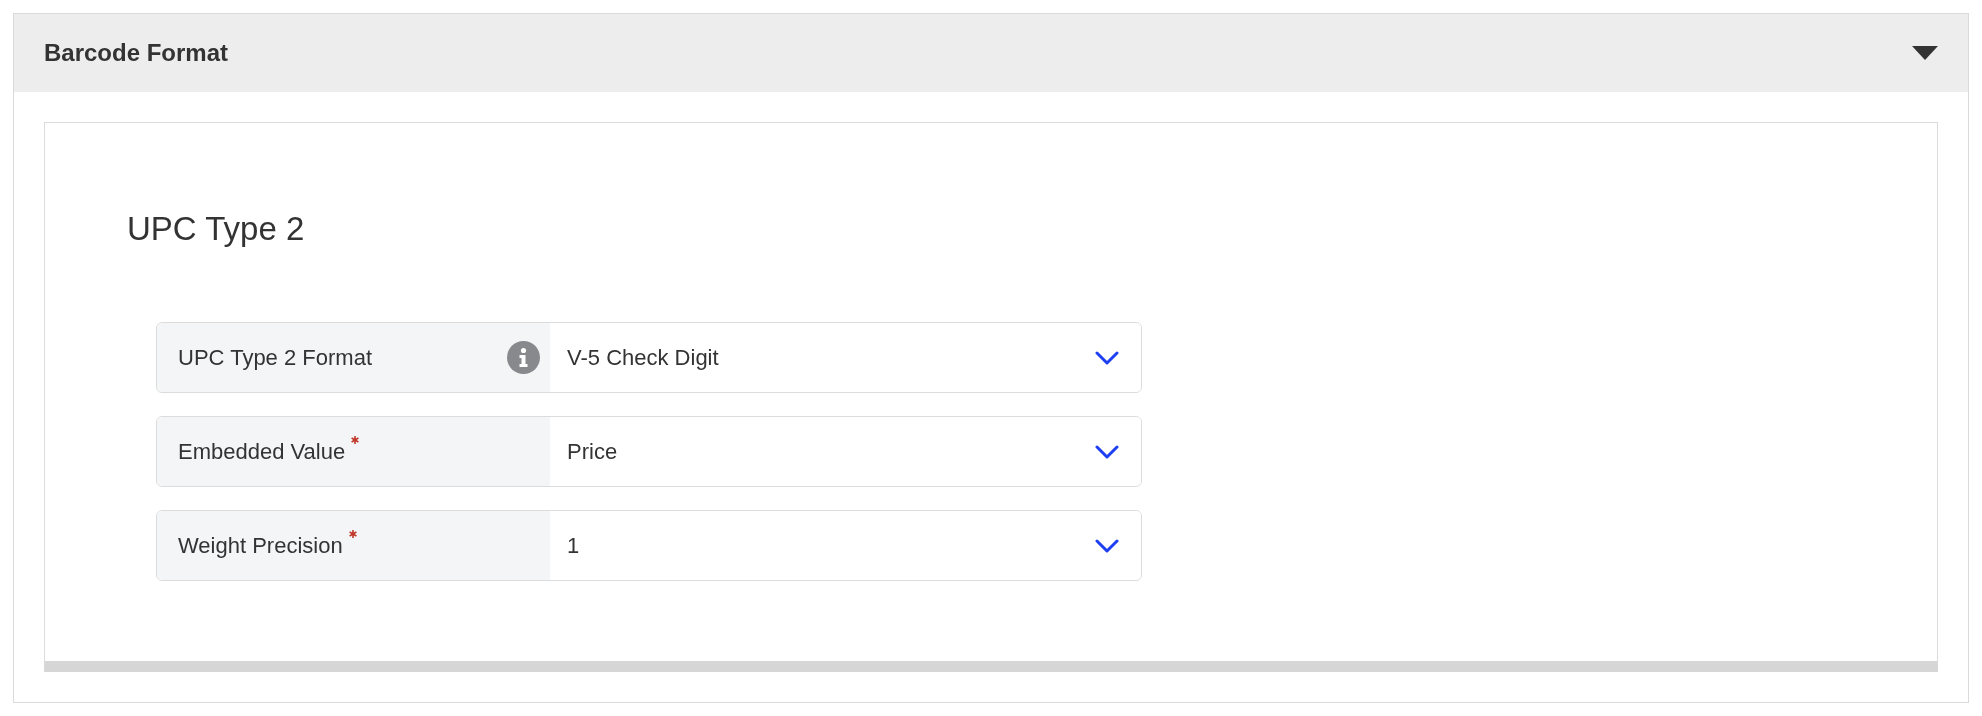 The image size is (1982, 716). Describe the element at coordinates (262, 451) in the screenshot. I see `field-label: Embedded Value` at that location.